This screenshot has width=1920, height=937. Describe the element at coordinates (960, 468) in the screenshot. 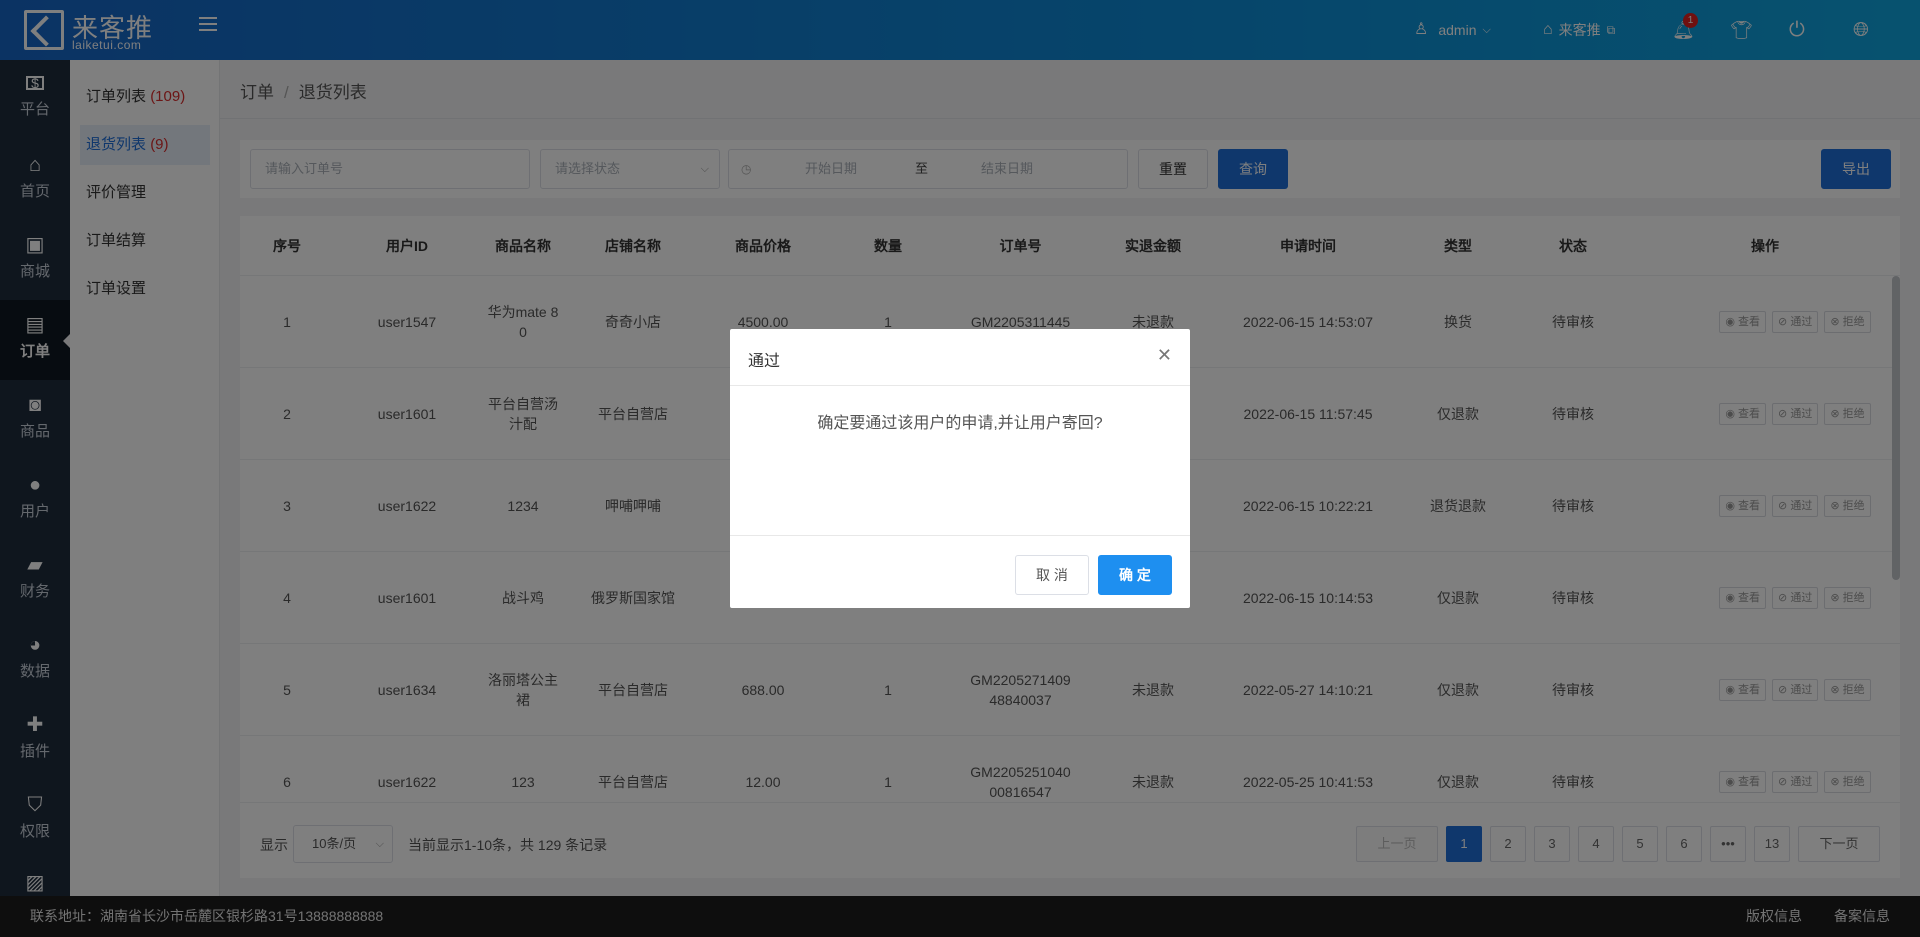

I see `approve-dialog: 通过 ✕ 确定要通过该用户的申请,并让用户寄回? 取 消 确 定` at that location.